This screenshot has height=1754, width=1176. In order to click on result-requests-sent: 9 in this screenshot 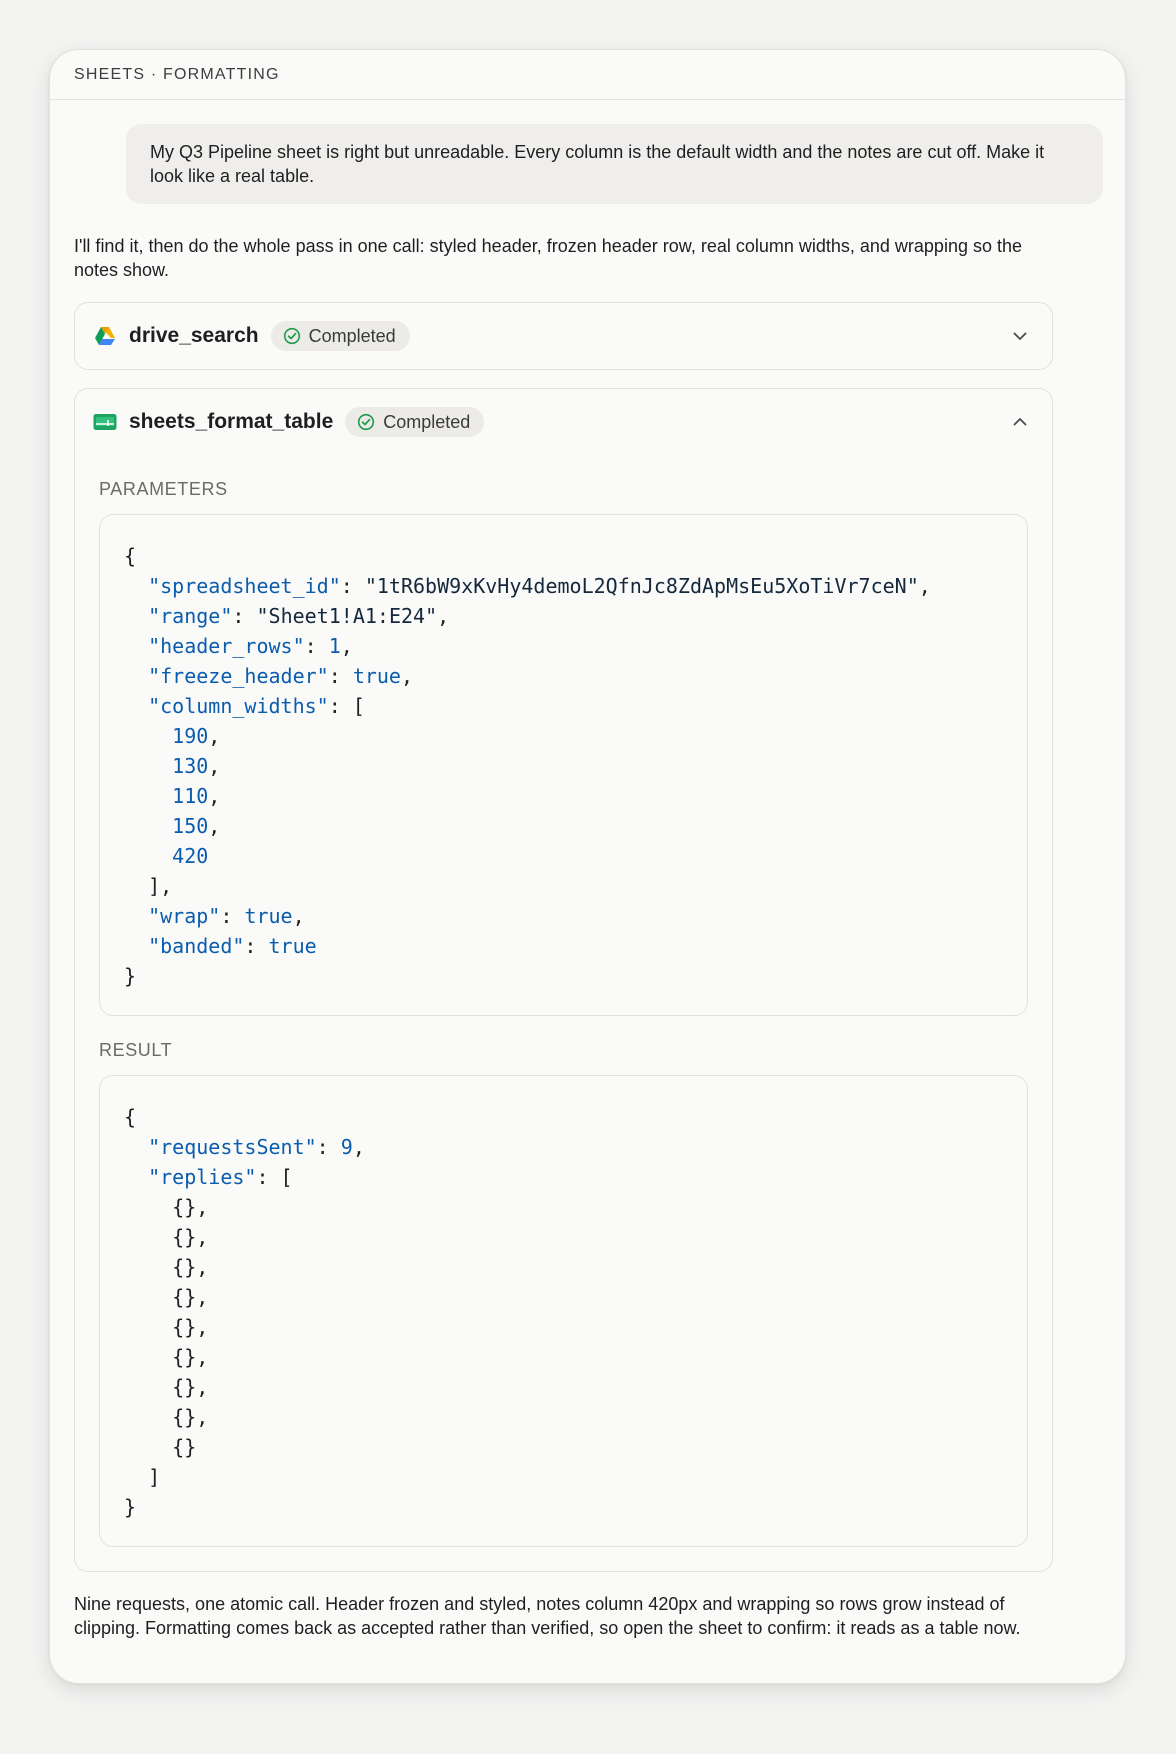, I will do `click(346, 1147)`.